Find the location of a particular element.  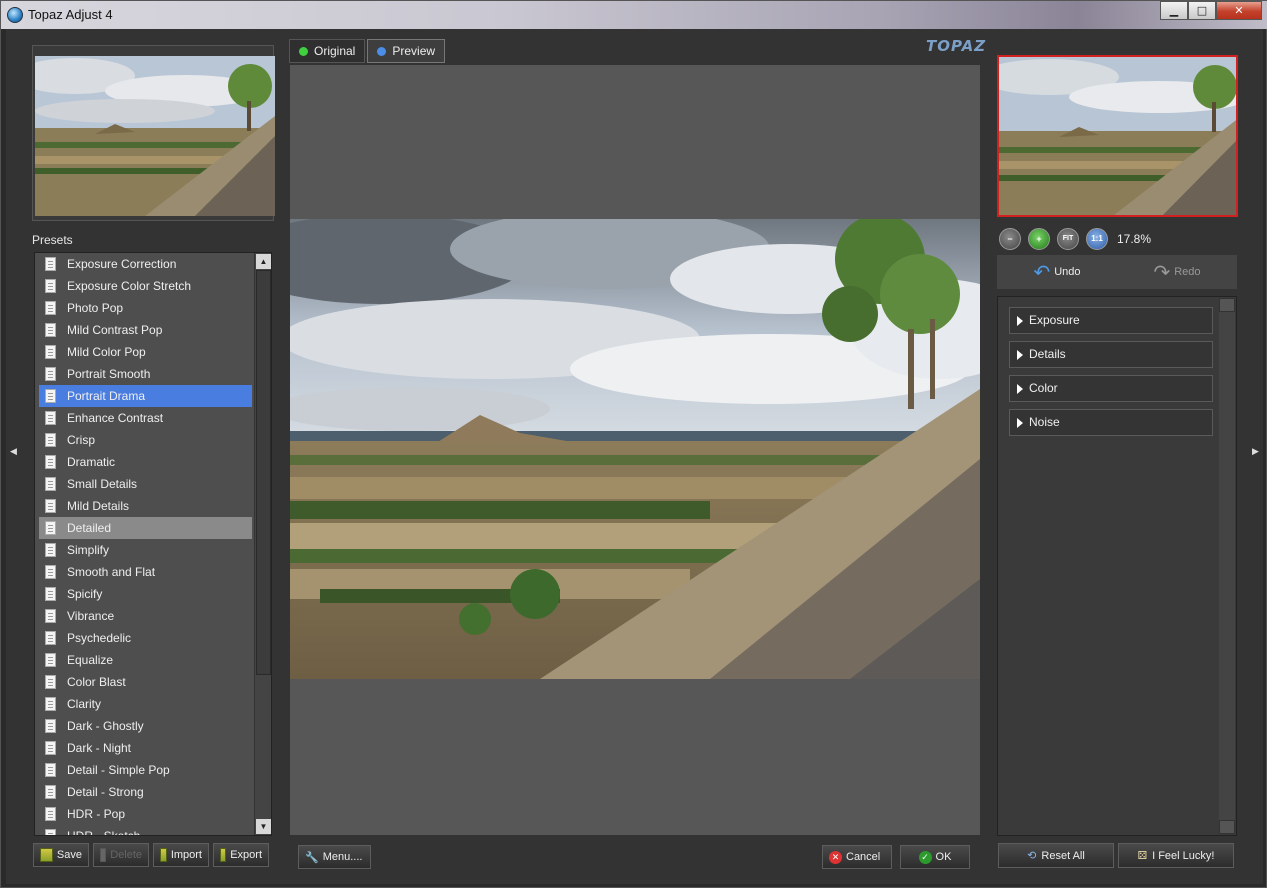

scroll-up-icon: ▲ is located at coordinates (263, 261).